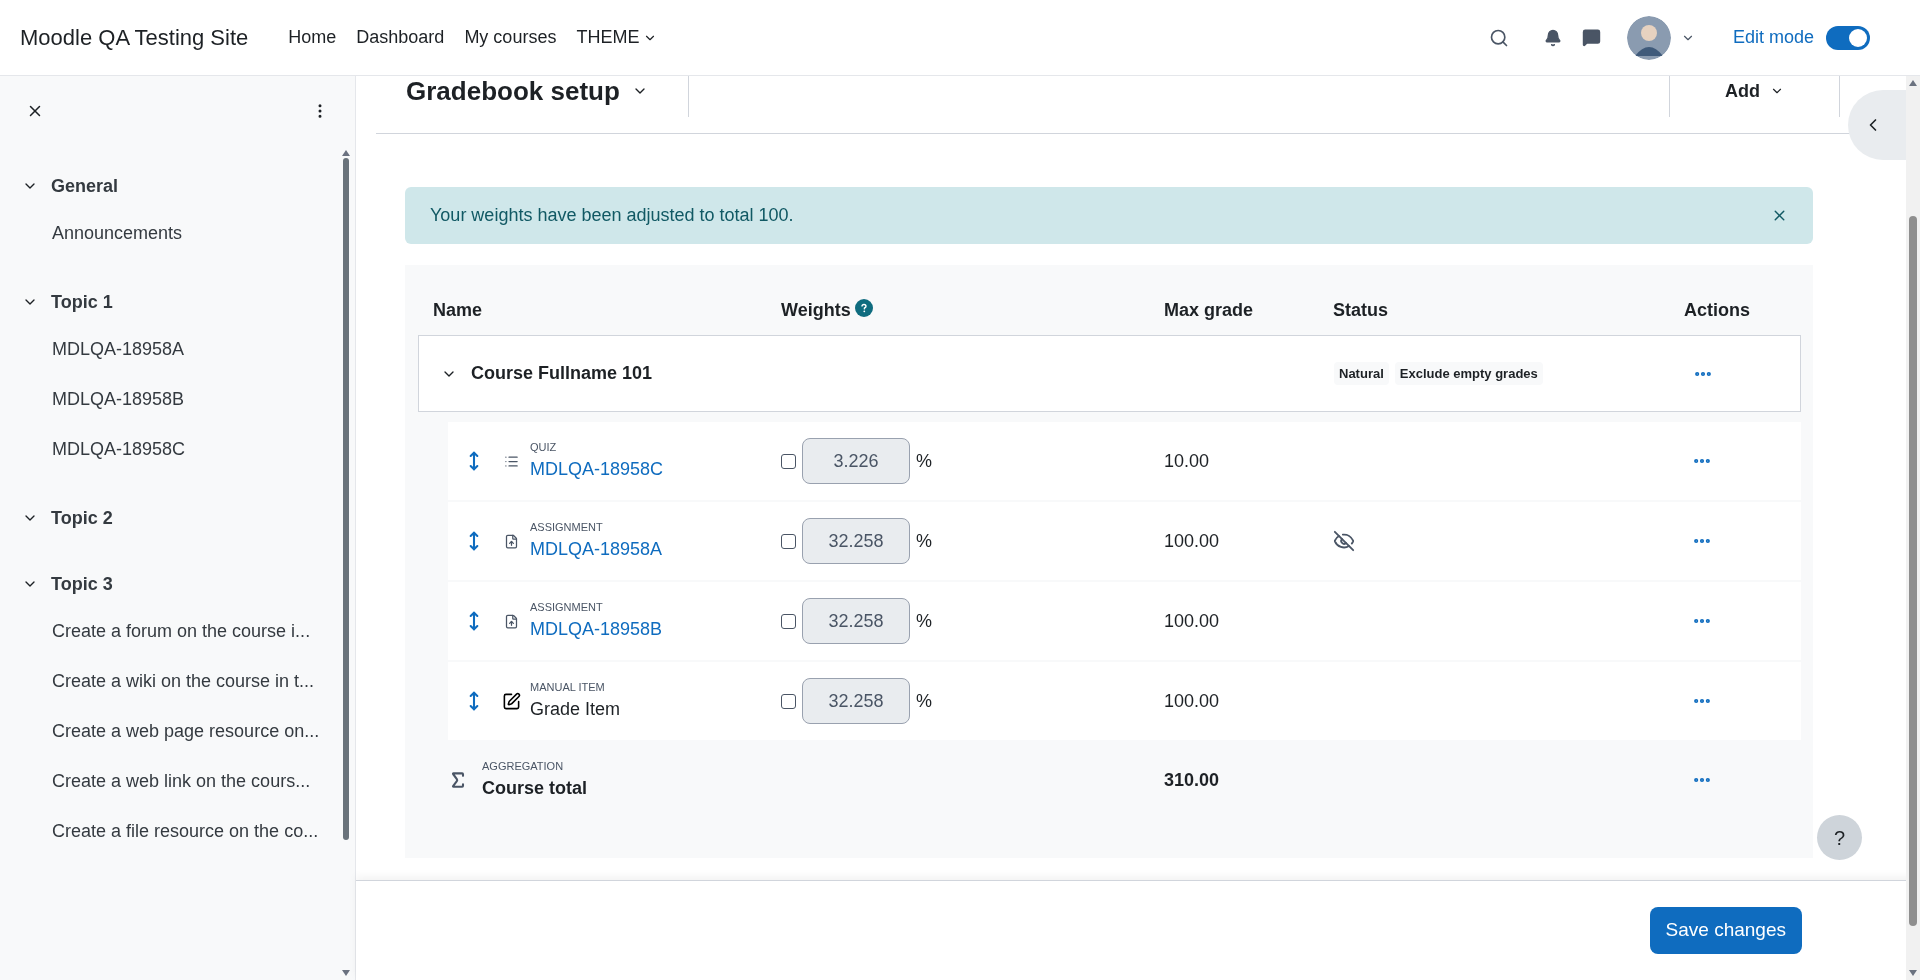 The image size is (1920, 980). I want to click on item-type-label: AGGREGATION, so click(523, 767).